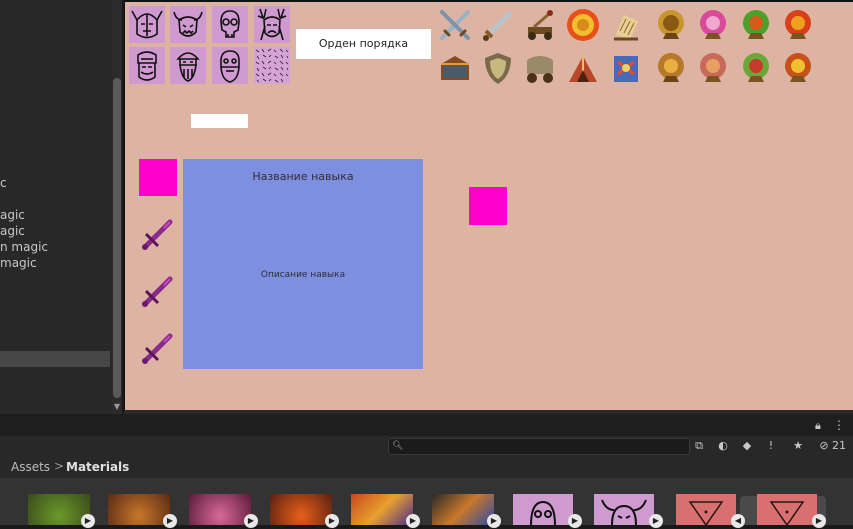  Describe the element at coordinates (426, 425) in the screenshot. I see `project-panel-header` at that location.